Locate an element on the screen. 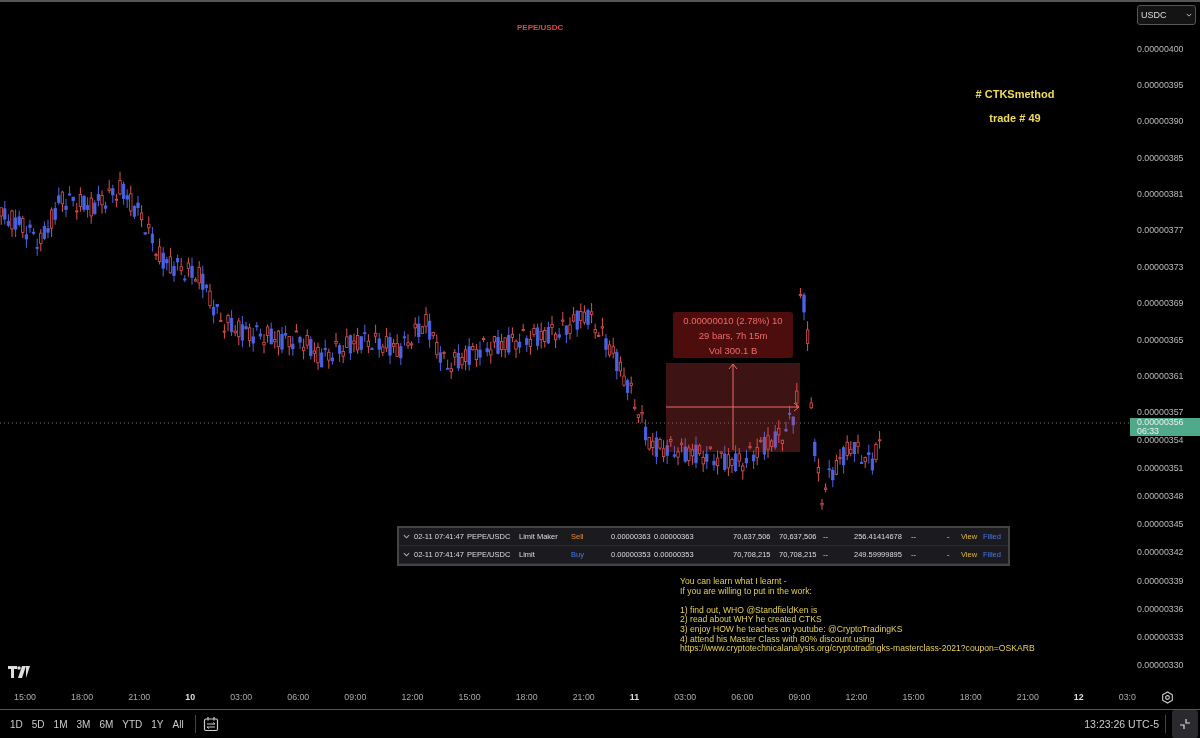 The width and height of the screenshot is (1200, 738). price-label: 0.00000336 is located at coordinates (1161, 609).